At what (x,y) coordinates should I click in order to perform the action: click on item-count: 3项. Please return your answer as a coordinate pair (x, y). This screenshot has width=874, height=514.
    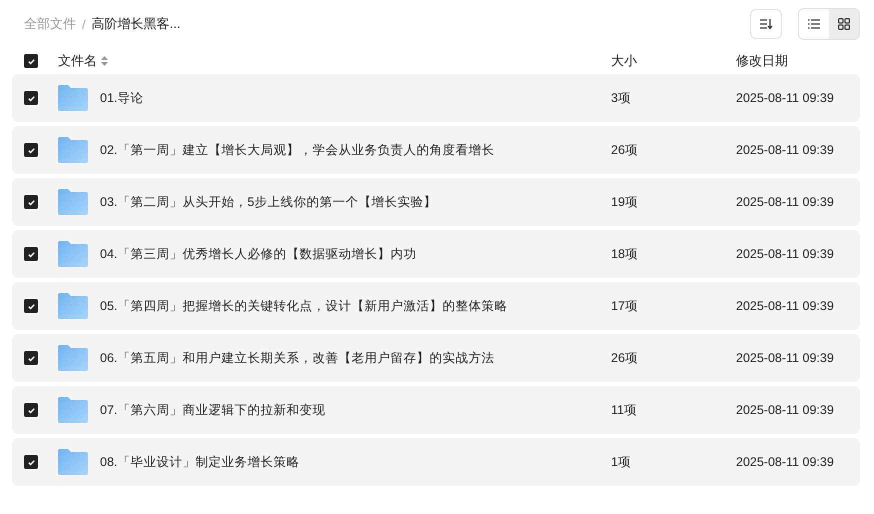
    Looking at the image, I should click on (621, 98).